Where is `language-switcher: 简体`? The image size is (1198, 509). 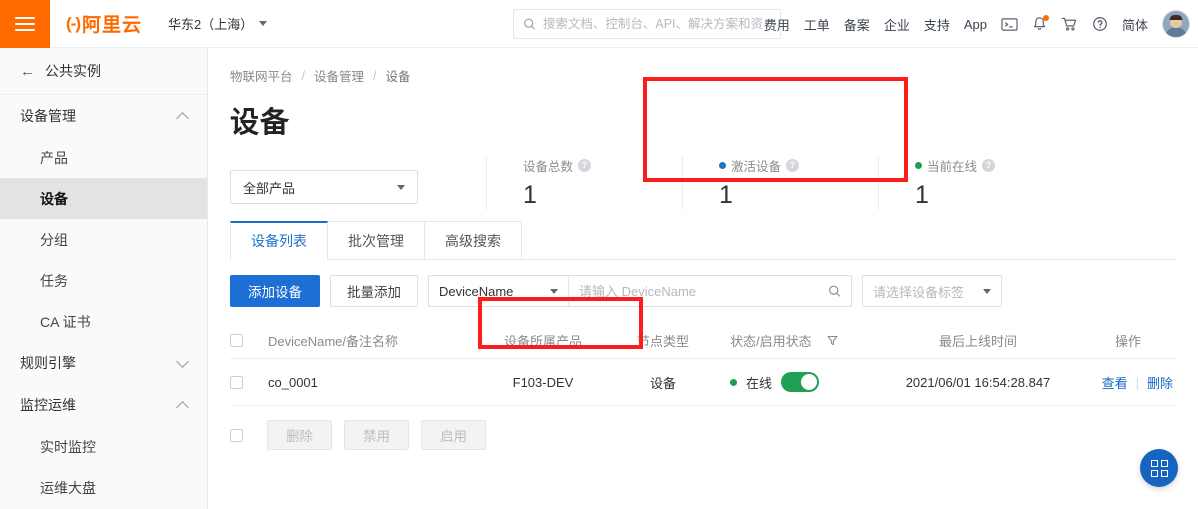 language-switcher: 简体 is located at coordinates (1135, 24).